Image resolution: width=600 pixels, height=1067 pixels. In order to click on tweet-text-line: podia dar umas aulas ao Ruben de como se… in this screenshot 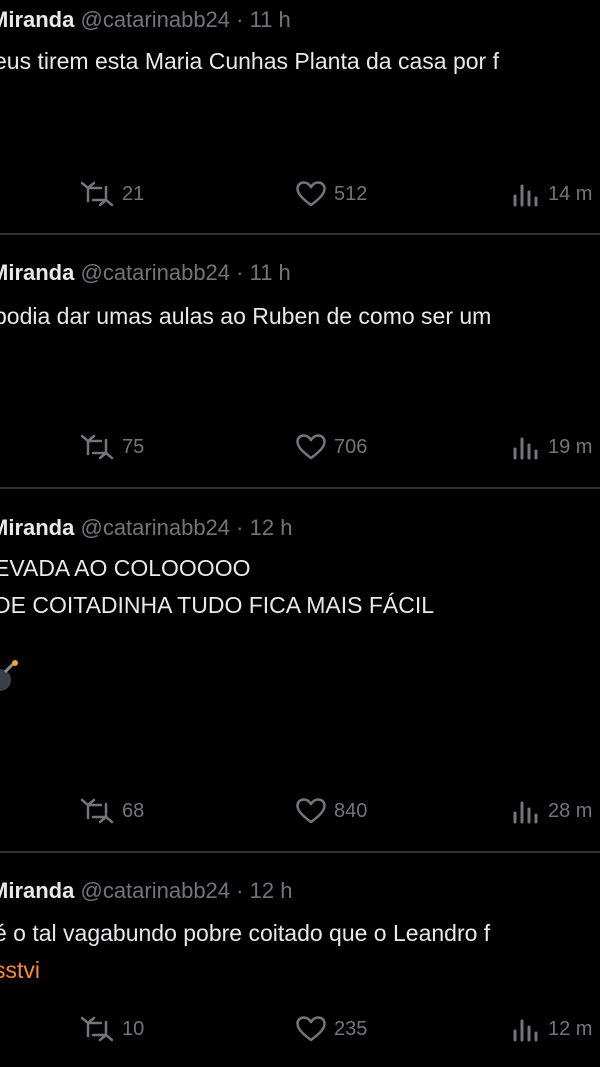, I will do `click(246, 316)`.